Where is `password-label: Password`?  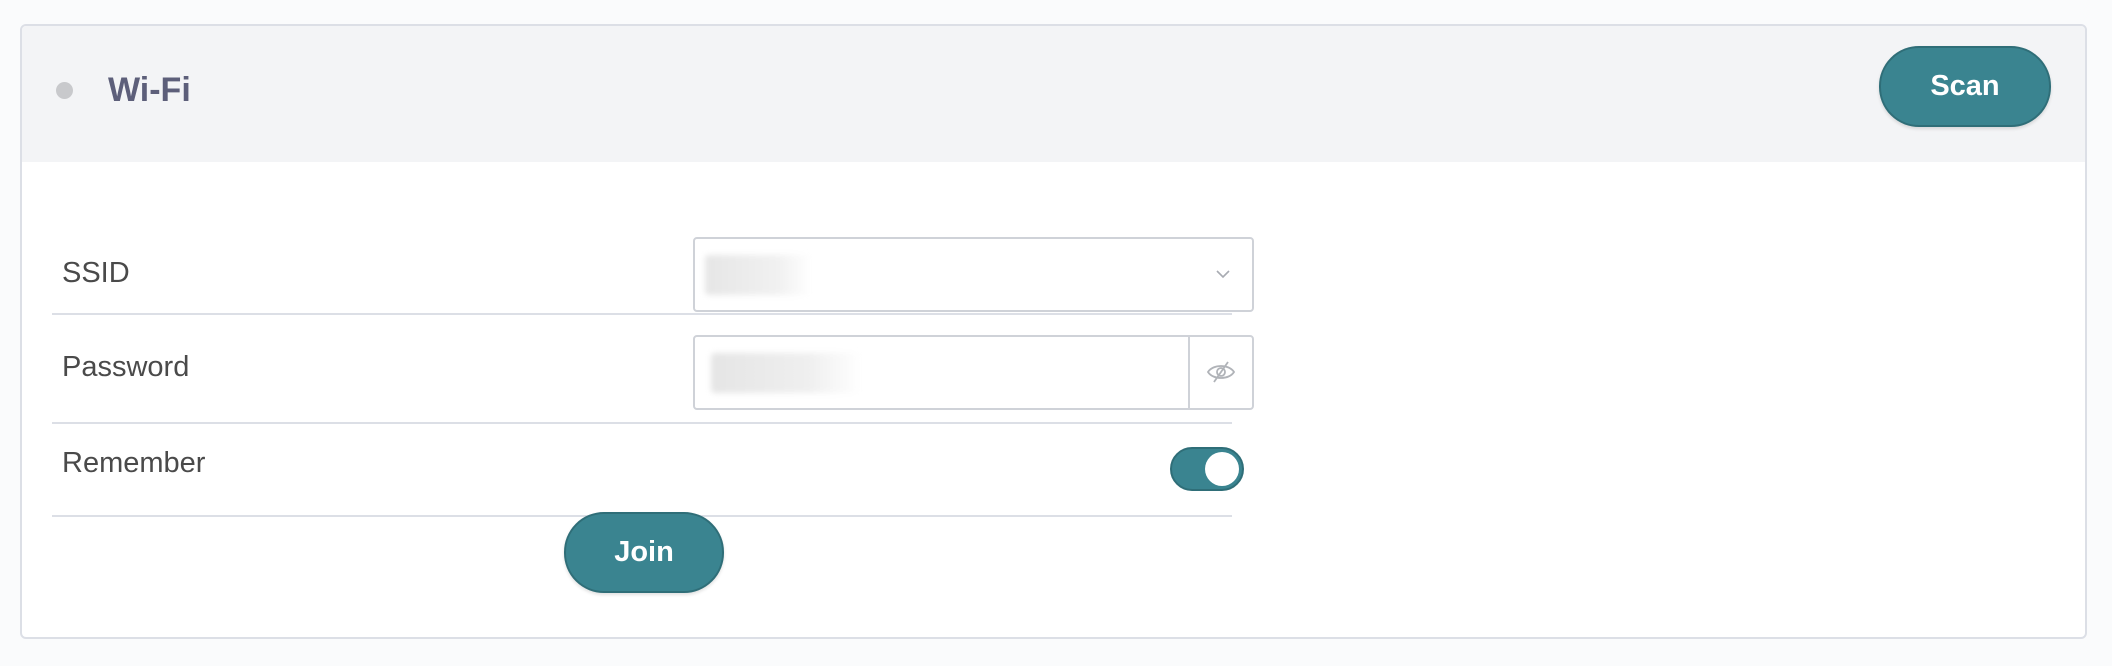
password-label: Password is located at coordinates (126, 367).